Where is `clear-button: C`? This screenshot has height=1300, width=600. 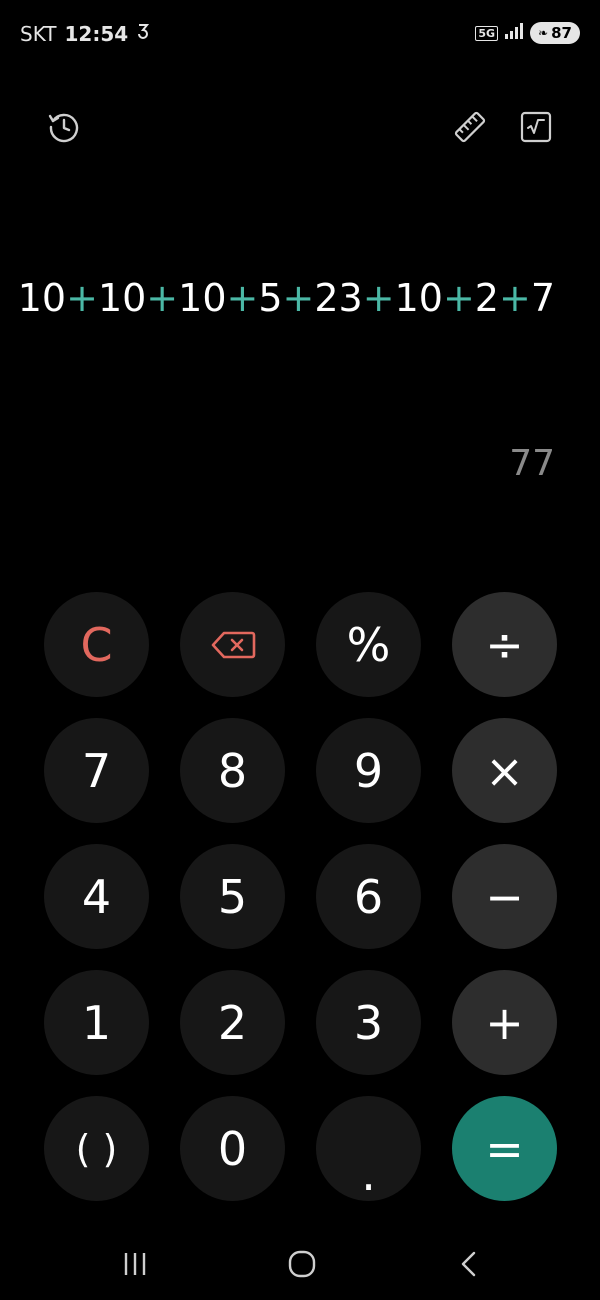 clear-button: C is located at coordinates (96, 644).